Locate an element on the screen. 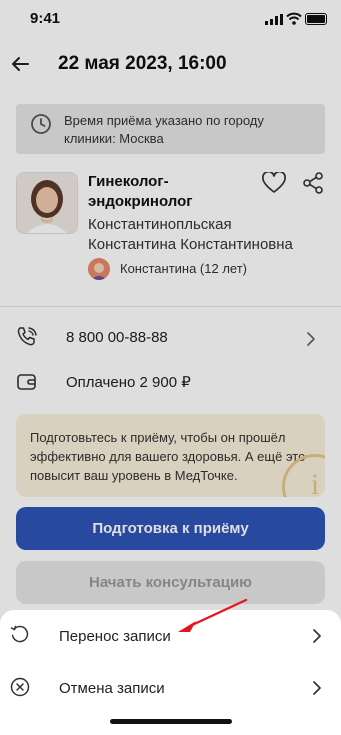 This screenshot has width=341, height=735. cancel-circle-icon is located at coordinates (20, 687).